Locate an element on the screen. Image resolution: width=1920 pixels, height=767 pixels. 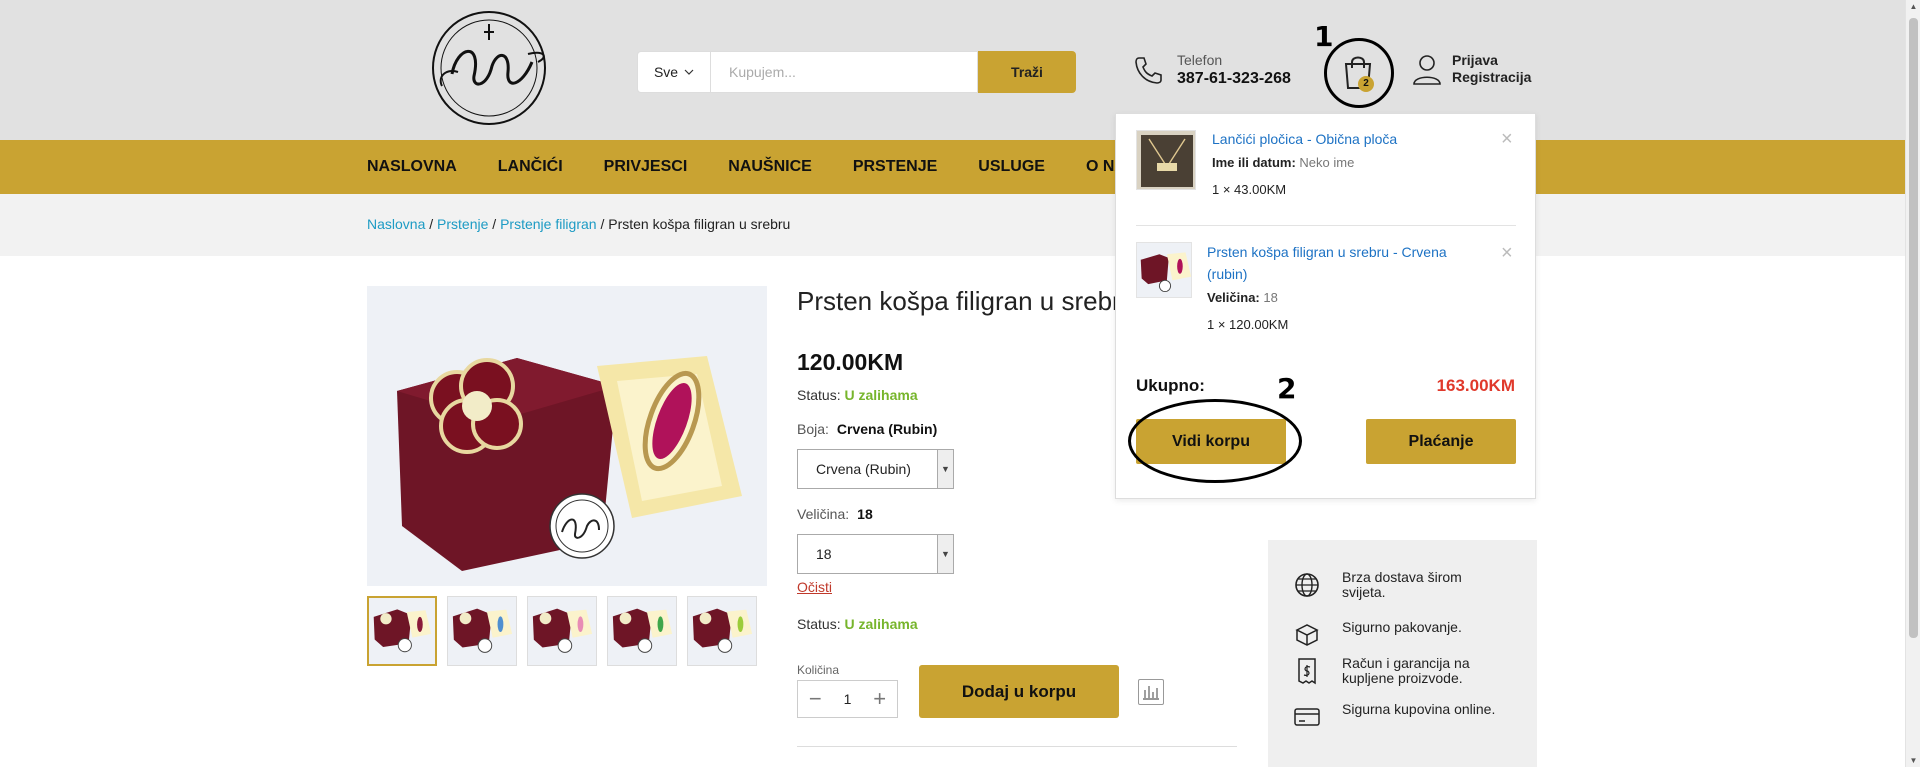
quantity-value: 1 is located at coordinates (848, 699).